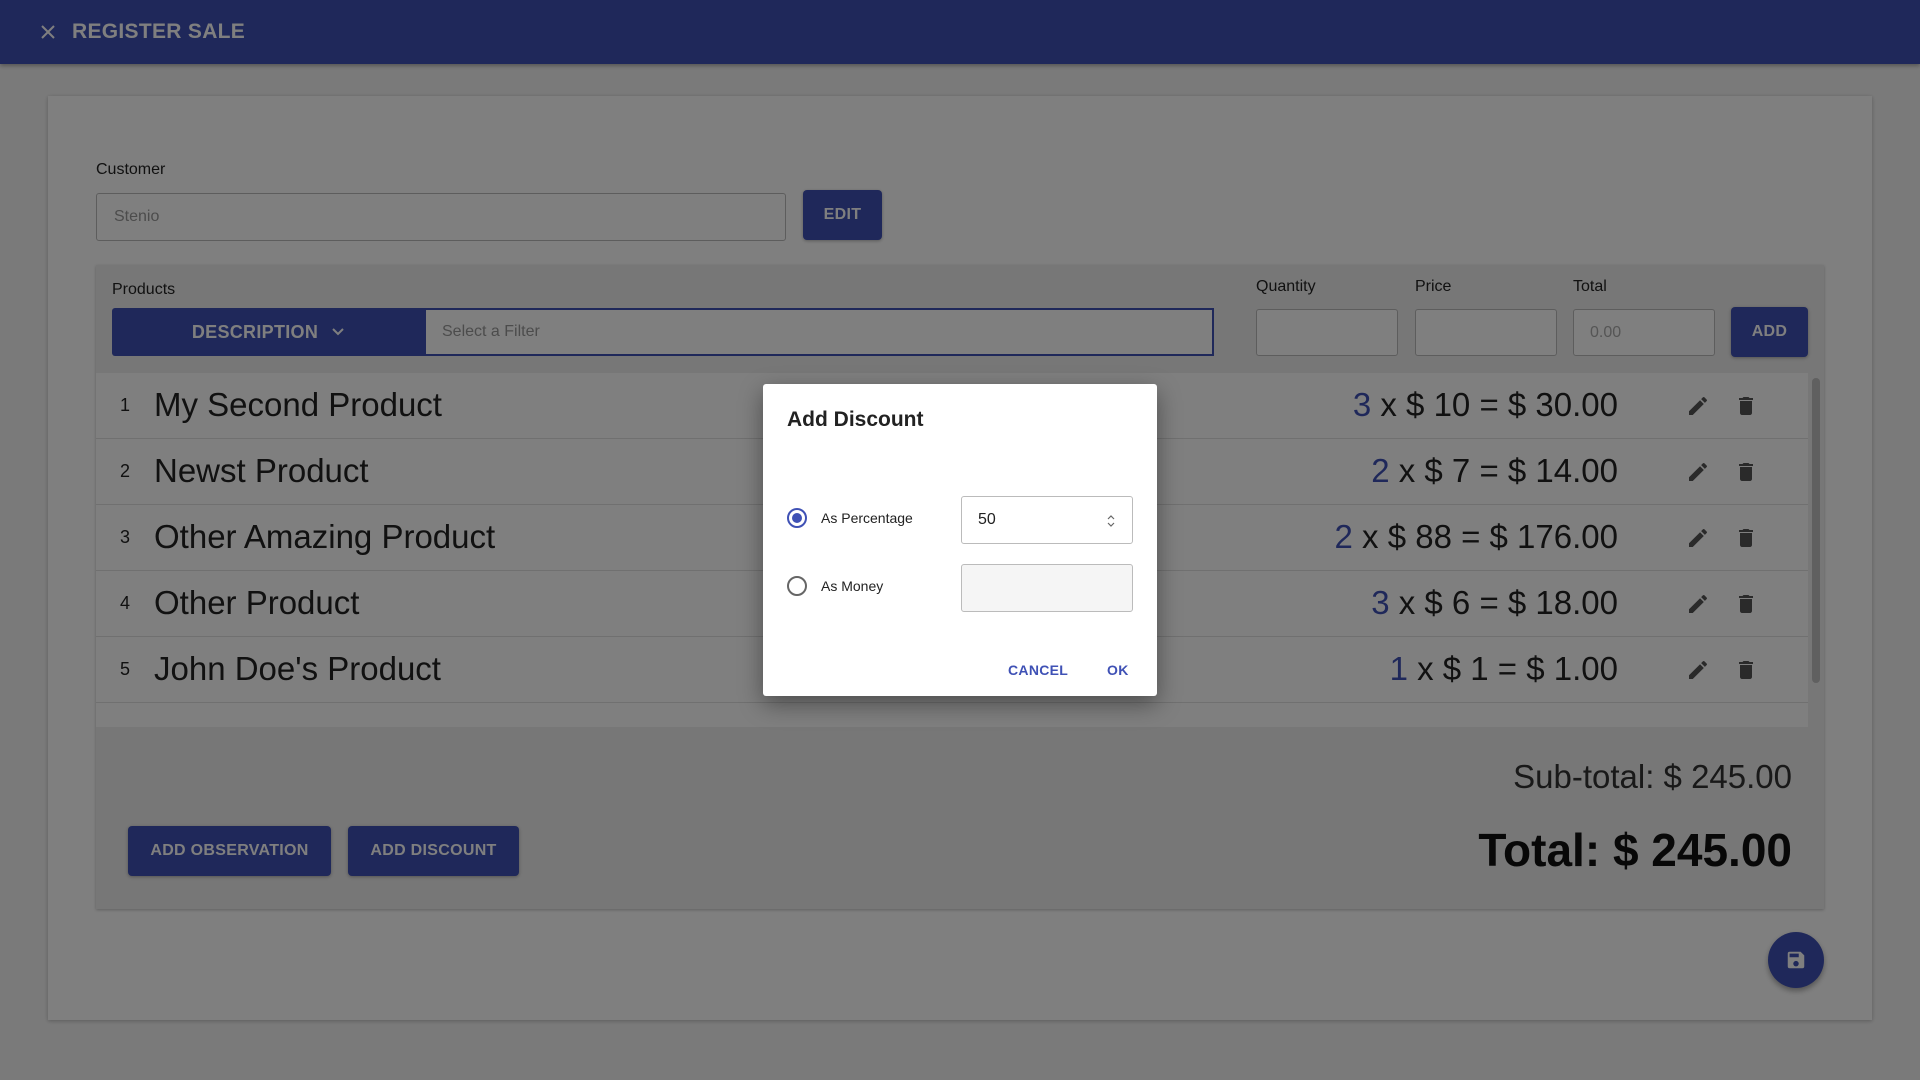  Describe the element at coordinates (1118, 670) in the screenshot. I see `ok-button: OK` at that location.